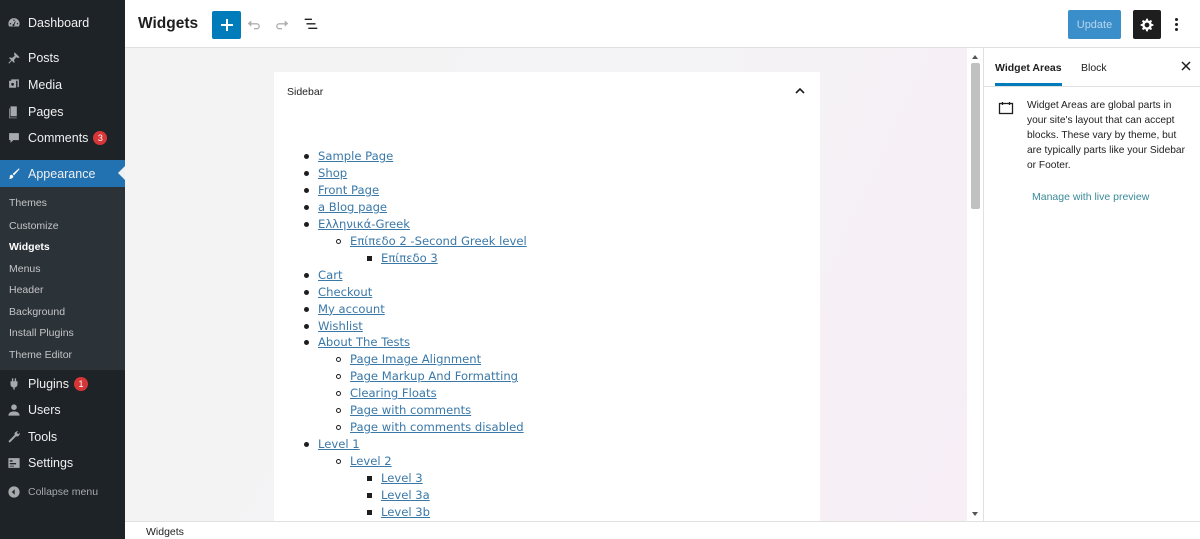 Image resolution: width=1200 pixels, height=539 pixels. What do you see at coordinates (45, 85) in the screenshot?
I see `menu-label: Media` at bounding box center [45, 85].